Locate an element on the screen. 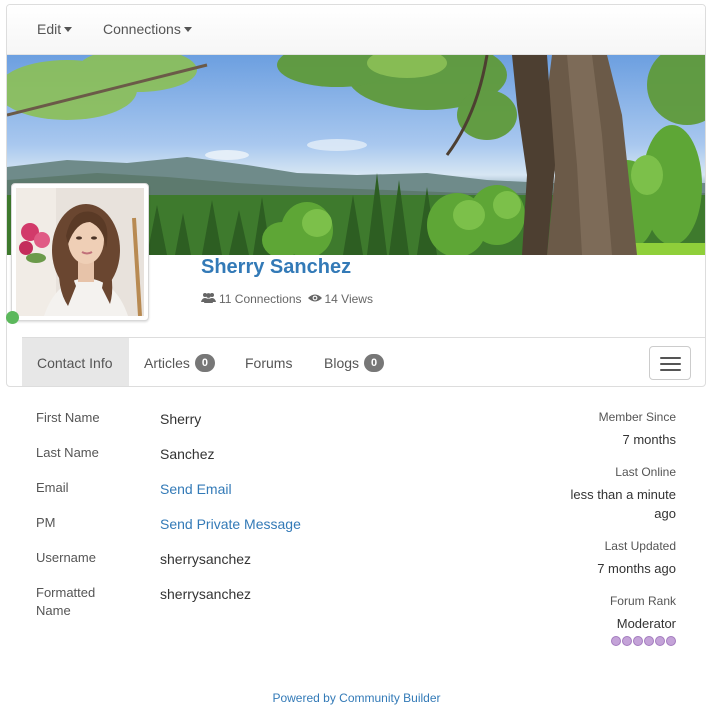 The height and width of the screenshot is (715, 713). send-private-message-link: Send Private Message is located at coordinates (260, 524).